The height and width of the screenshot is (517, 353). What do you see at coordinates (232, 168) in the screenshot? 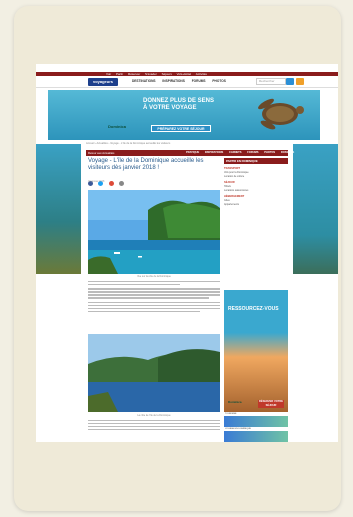
I see `sidebar-section-title: TRANSPORT` at bounding box center [232, 168].